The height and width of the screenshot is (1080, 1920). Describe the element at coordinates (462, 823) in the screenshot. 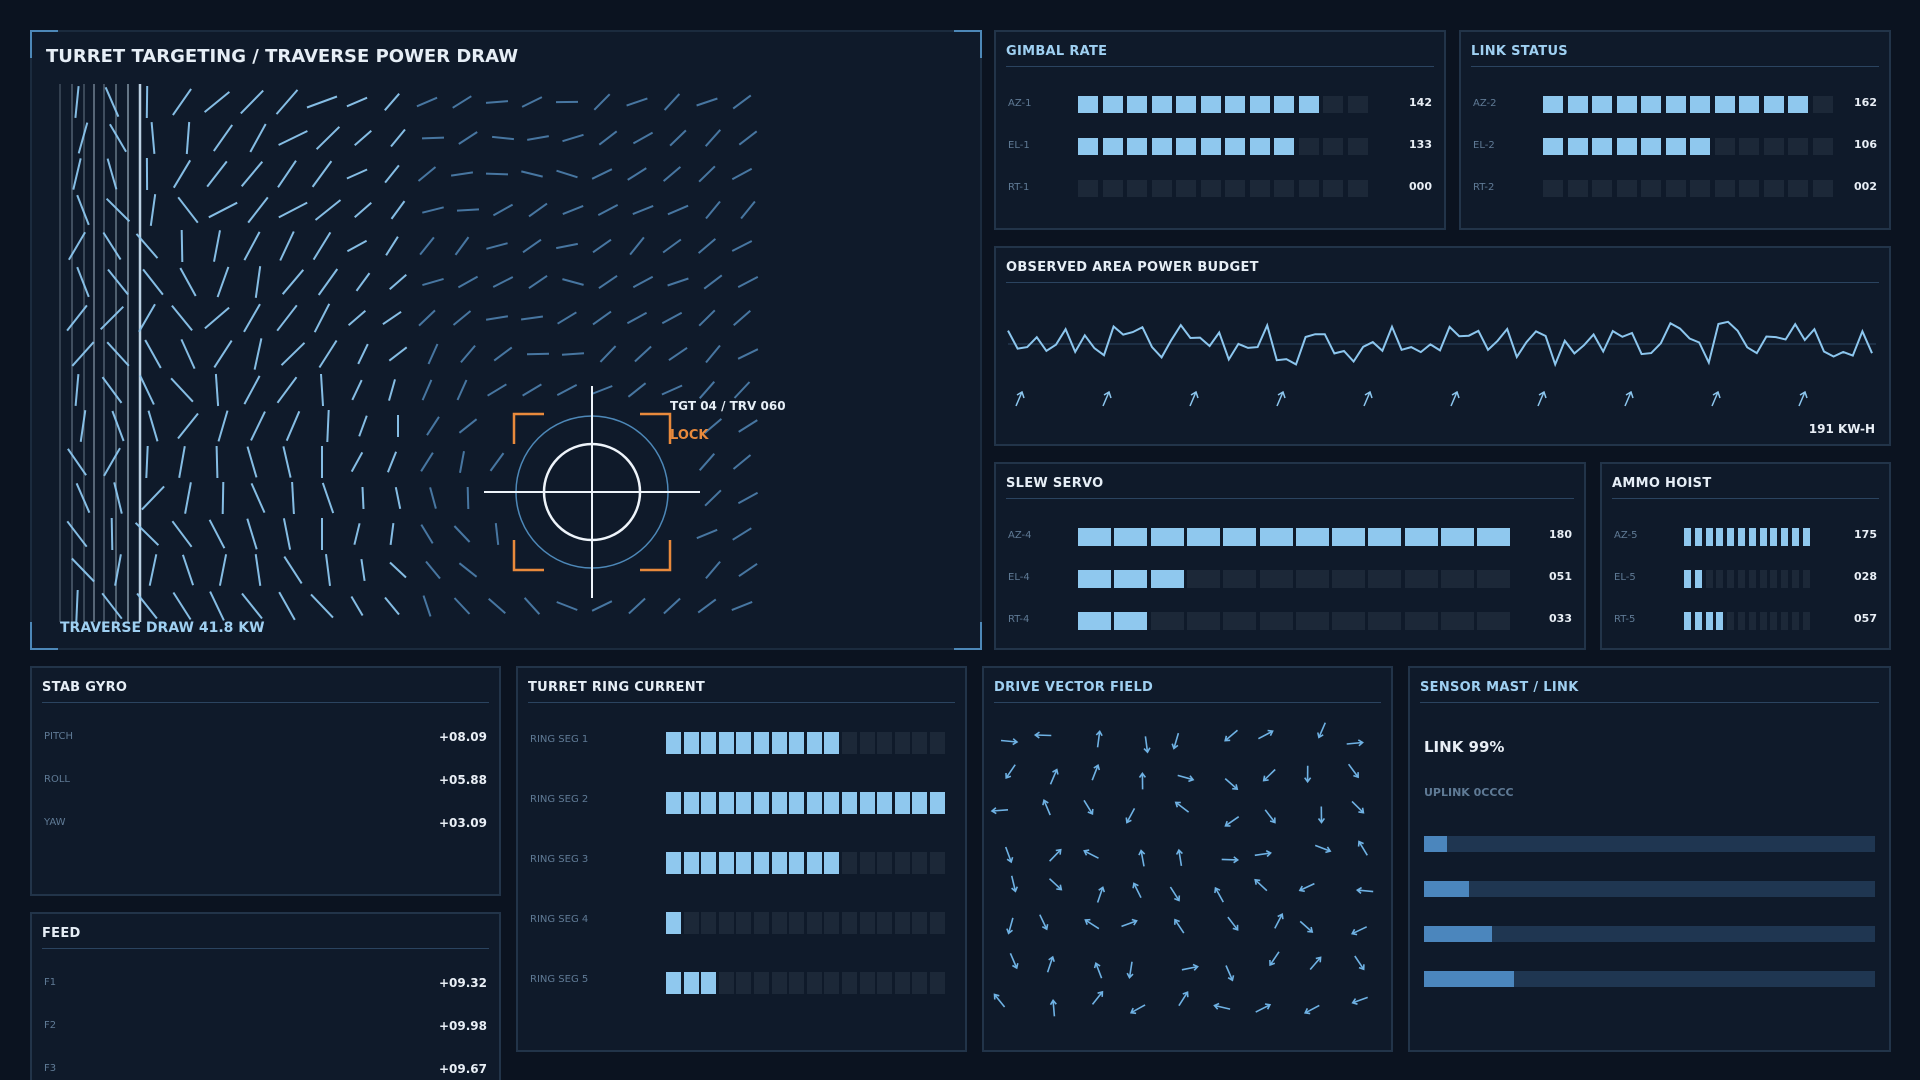

I see `stab-row-value: +03.09` at that location.